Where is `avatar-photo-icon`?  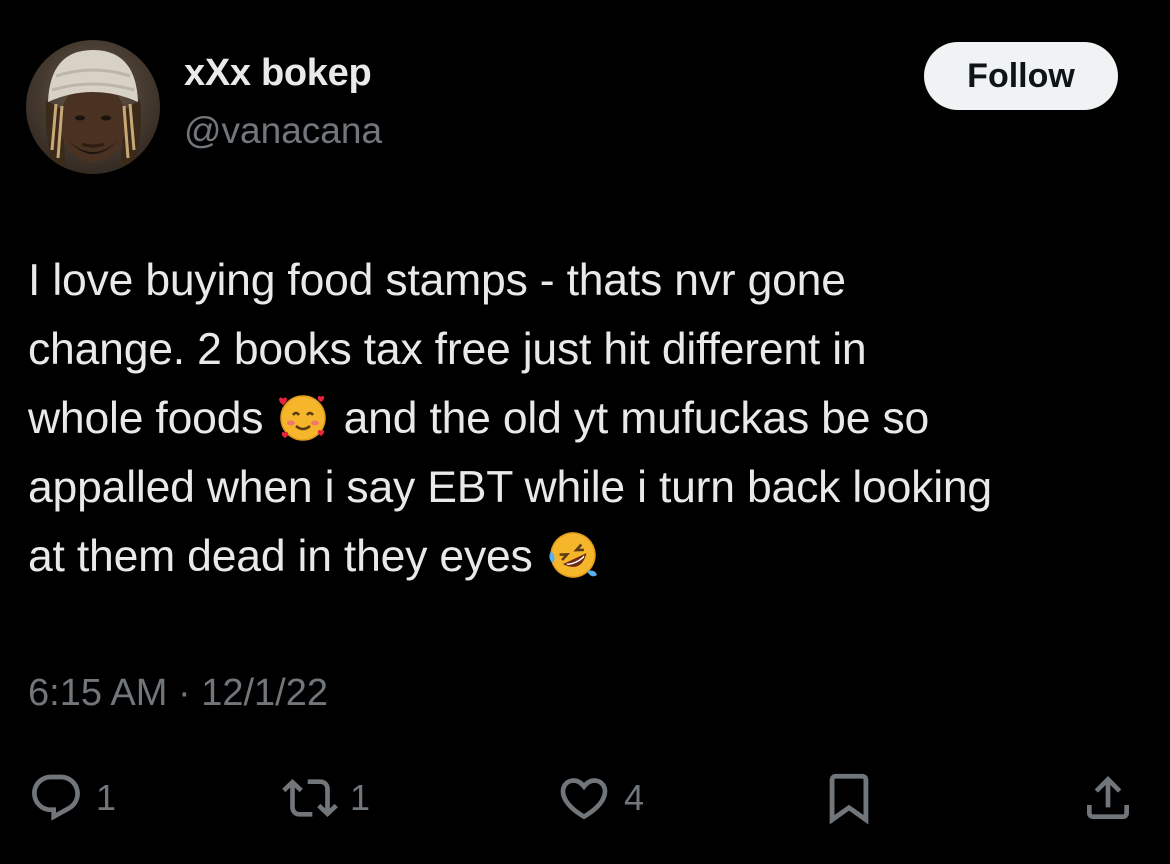 avatar-photo-icon is located at coordinates (93, 107).